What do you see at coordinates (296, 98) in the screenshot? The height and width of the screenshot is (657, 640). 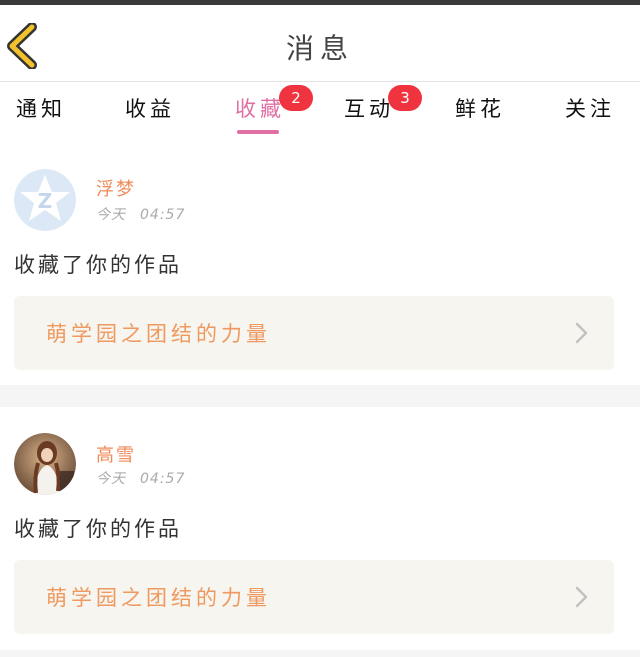 I see `unread-badge: 2` at bounding box center [296, 98].